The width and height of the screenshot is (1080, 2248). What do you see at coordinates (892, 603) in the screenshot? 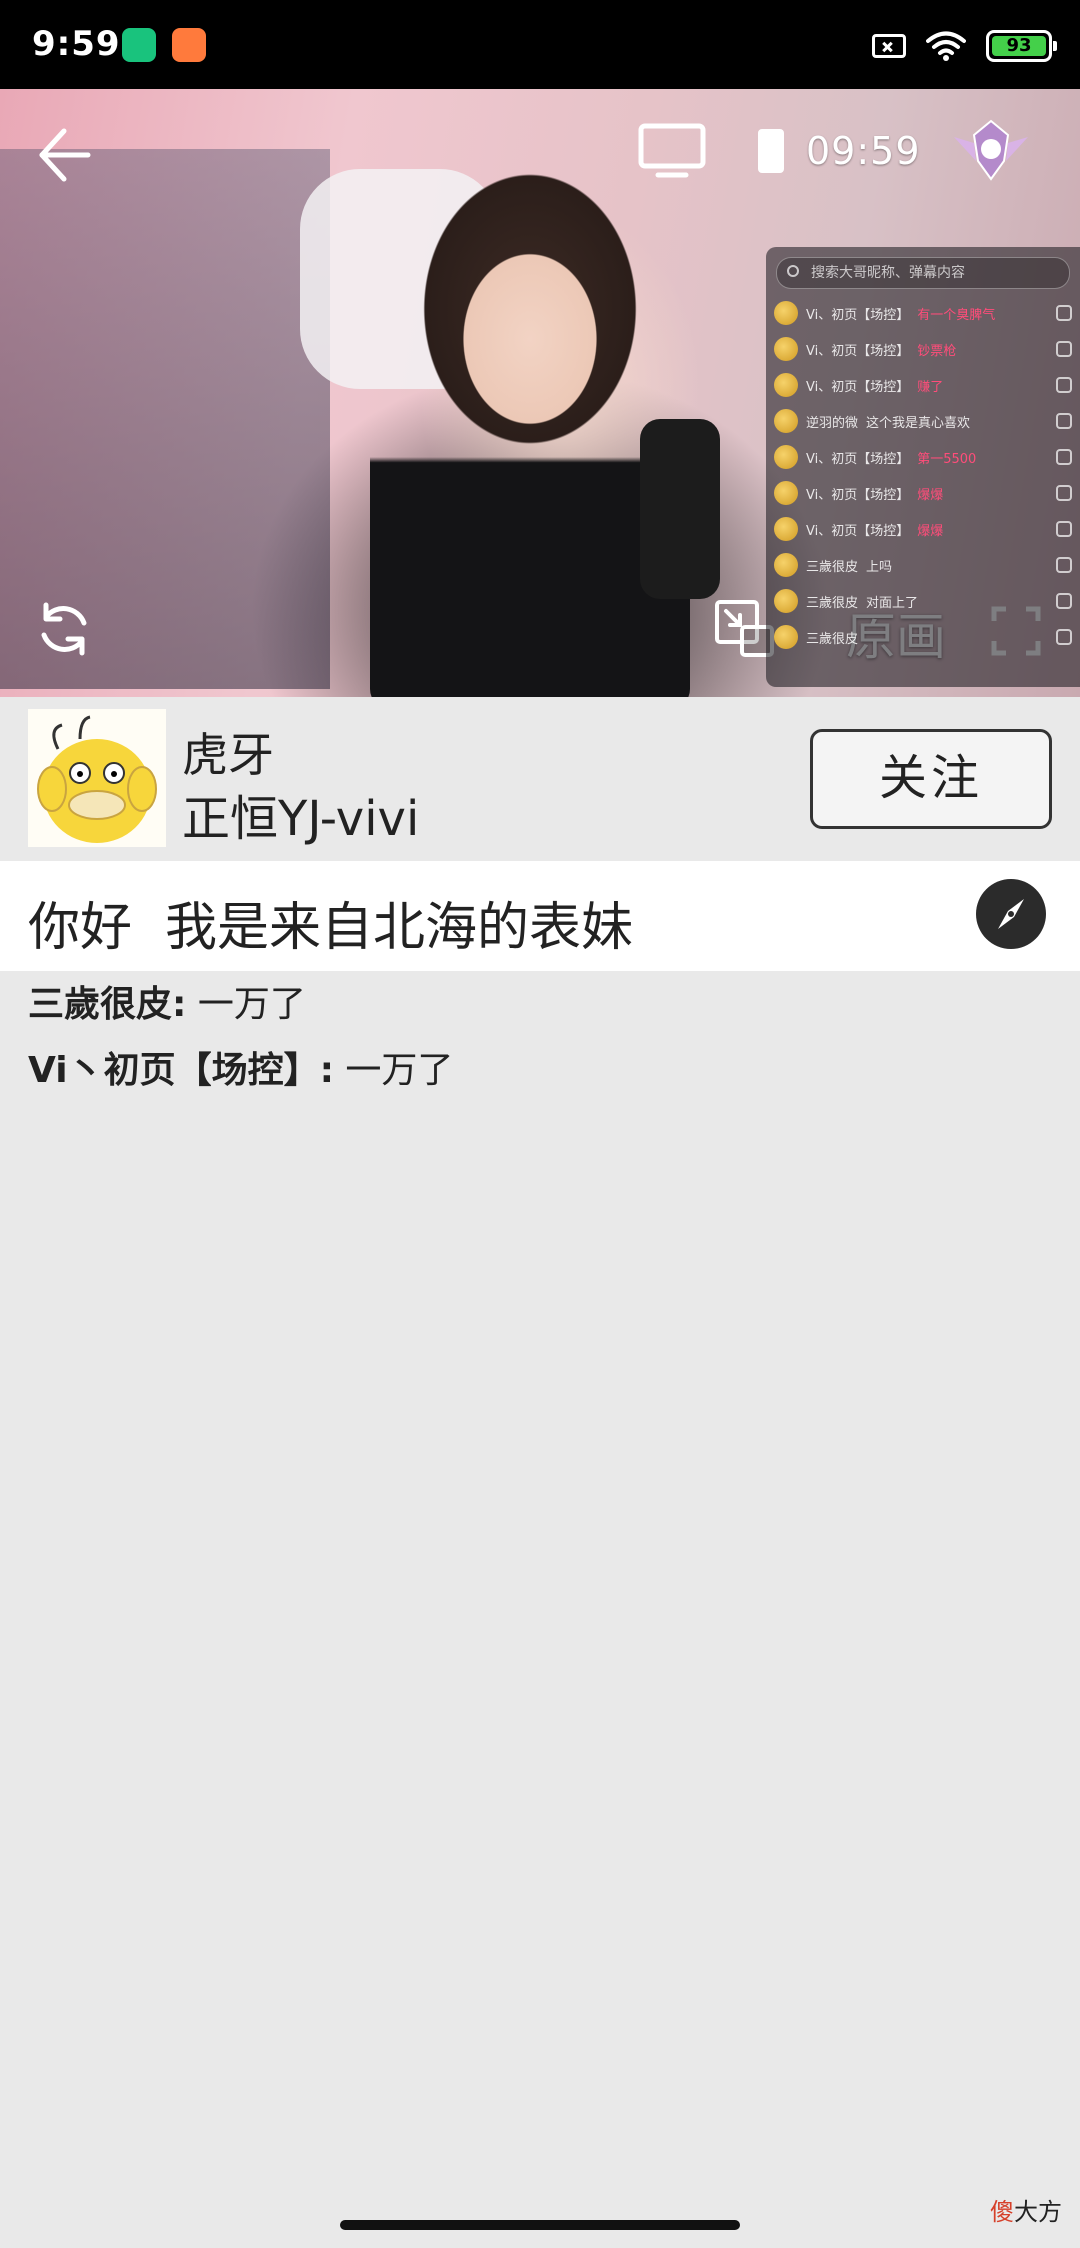
I see `danmaku-text: 对面上了` at bounding box center [892, 603].